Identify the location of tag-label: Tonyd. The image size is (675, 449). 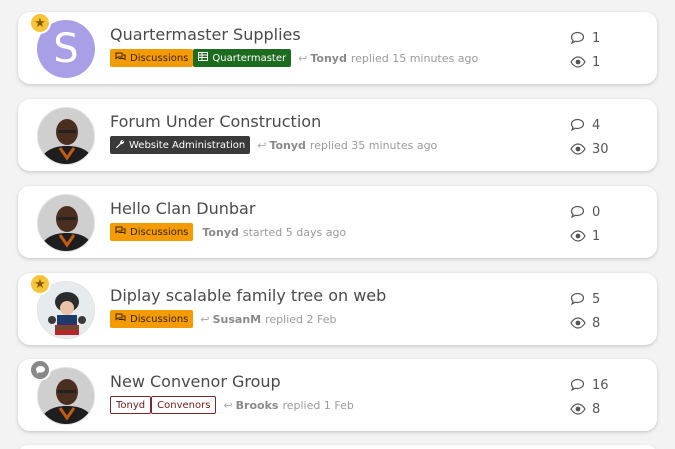
(131, 405).